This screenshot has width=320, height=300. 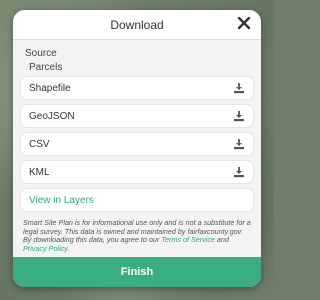 What do you see at coordinates (137, 88) in the screenshot?
I see `download-shapefile-button: Shapefile` at bounding box center [137, 88].